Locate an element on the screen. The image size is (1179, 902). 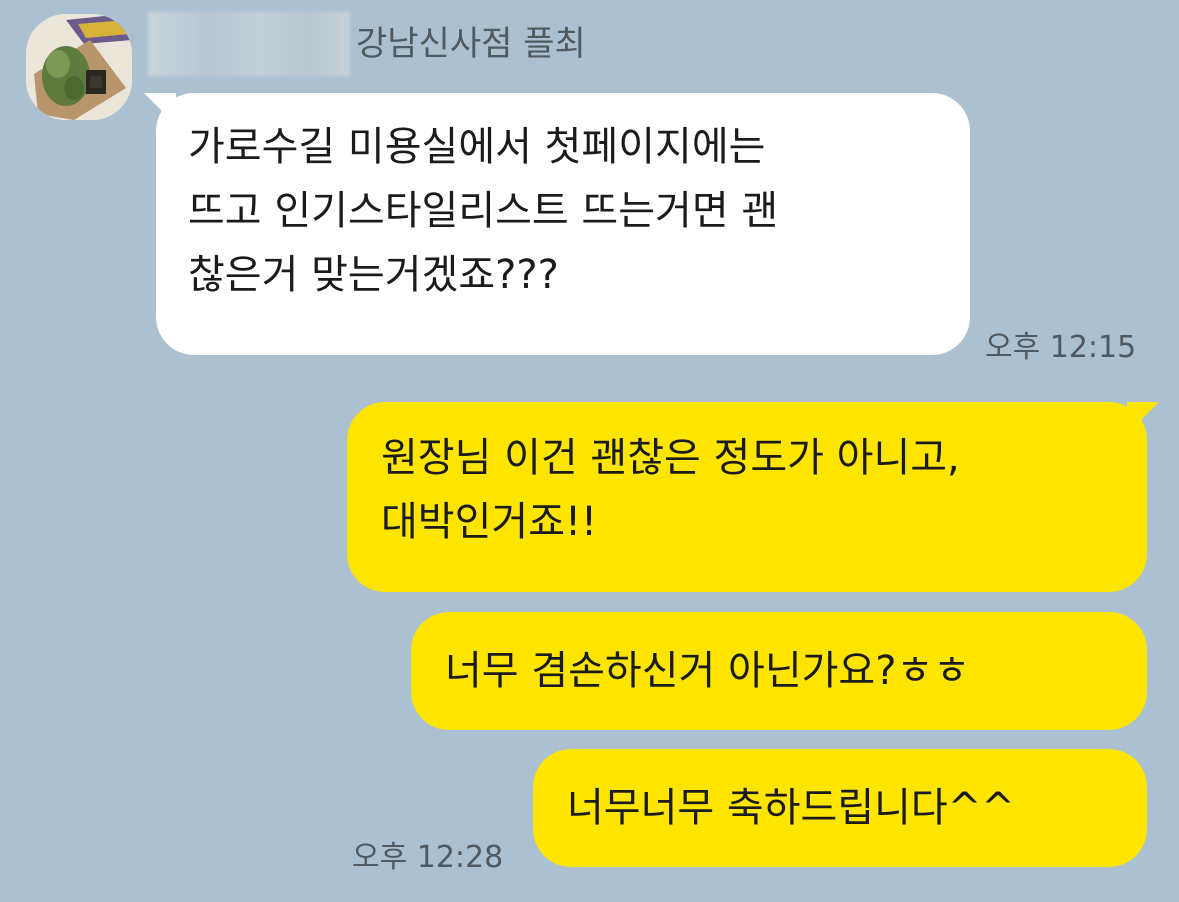
message-line: 찮은거 맞는거겠죠??? is located at coordinates (373, 275).